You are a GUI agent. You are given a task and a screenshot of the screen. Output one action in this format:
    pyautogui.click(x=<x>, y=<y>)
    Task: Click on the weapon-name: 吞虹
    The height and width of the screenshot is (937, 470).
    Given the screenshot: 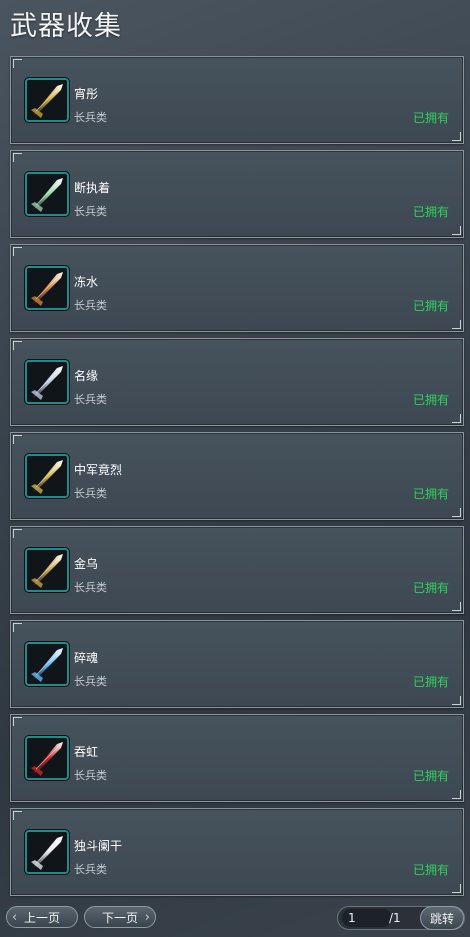 What is the action you would take?
    pyautogui.click(x=86, y=752)
    